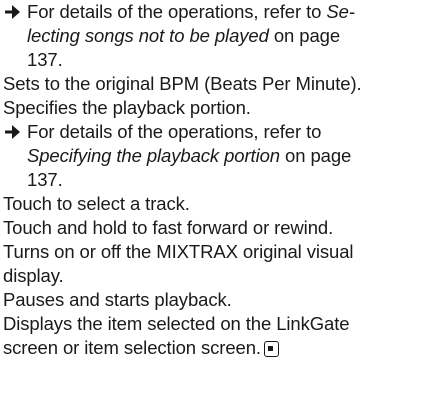 This screenshot has height=418, width=423. I want to click on reference-title-part-1: Se-, so click(340, 11).